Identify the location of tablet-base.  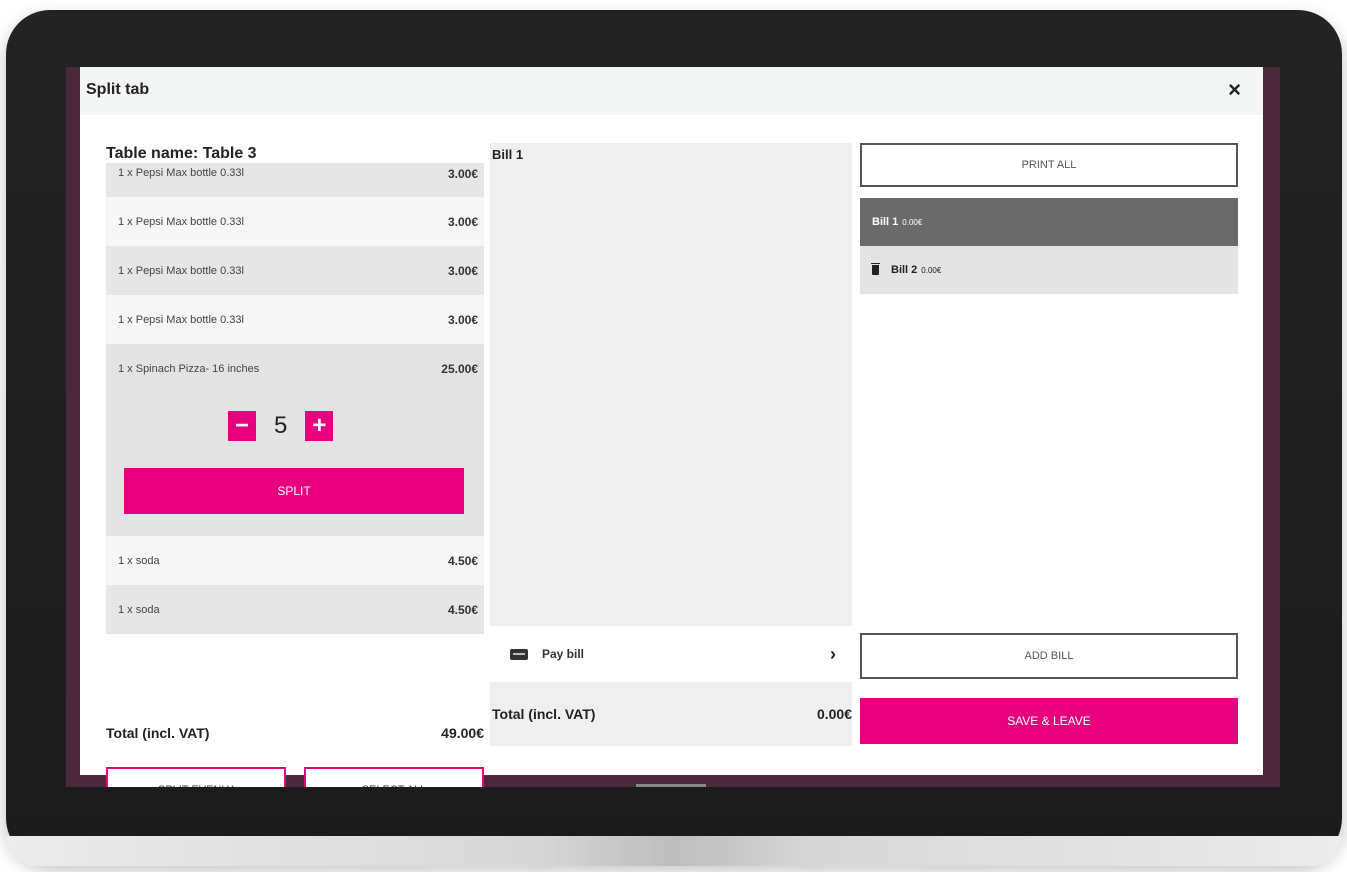
(674, 851).